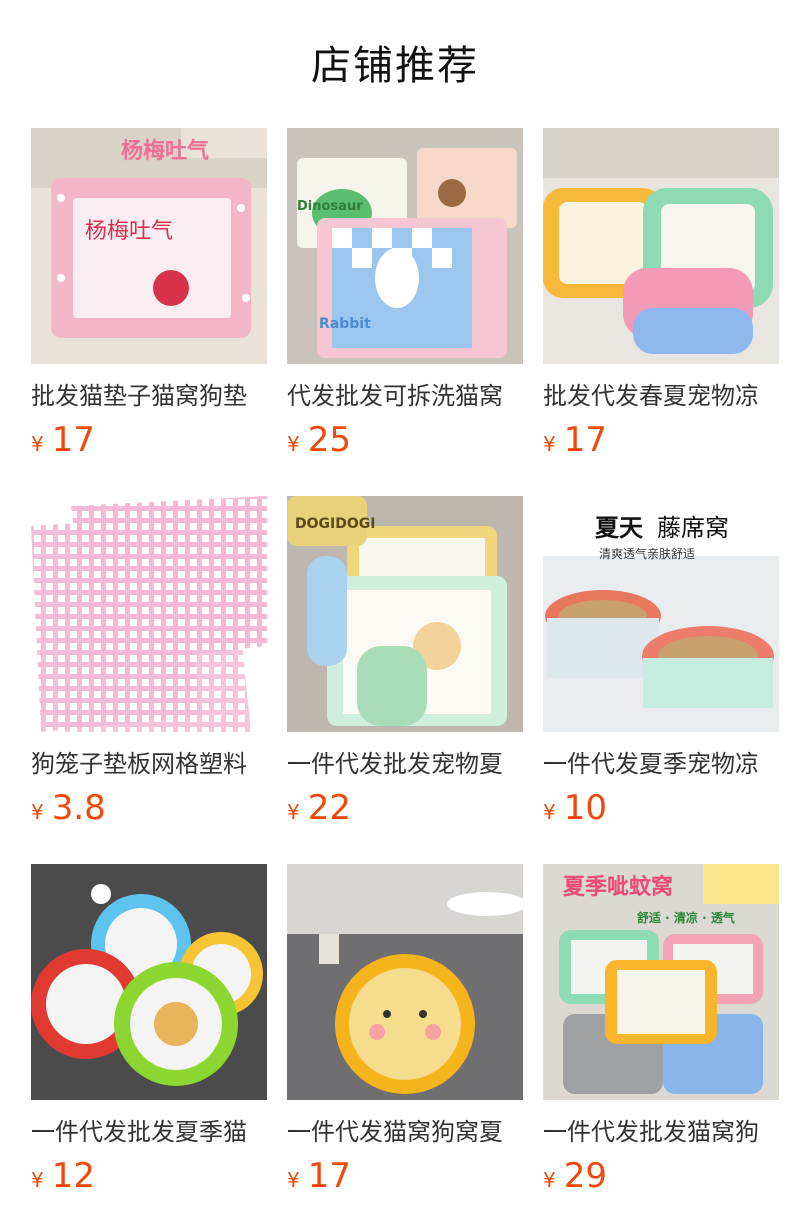 Image resolution: width=790 pixels, height=1232 pixels. What do you see at coordinates (661, 396) in the screenshot?
I see `product-title: 批发代发春夏宠物凉` at bounding box center [661, 396].